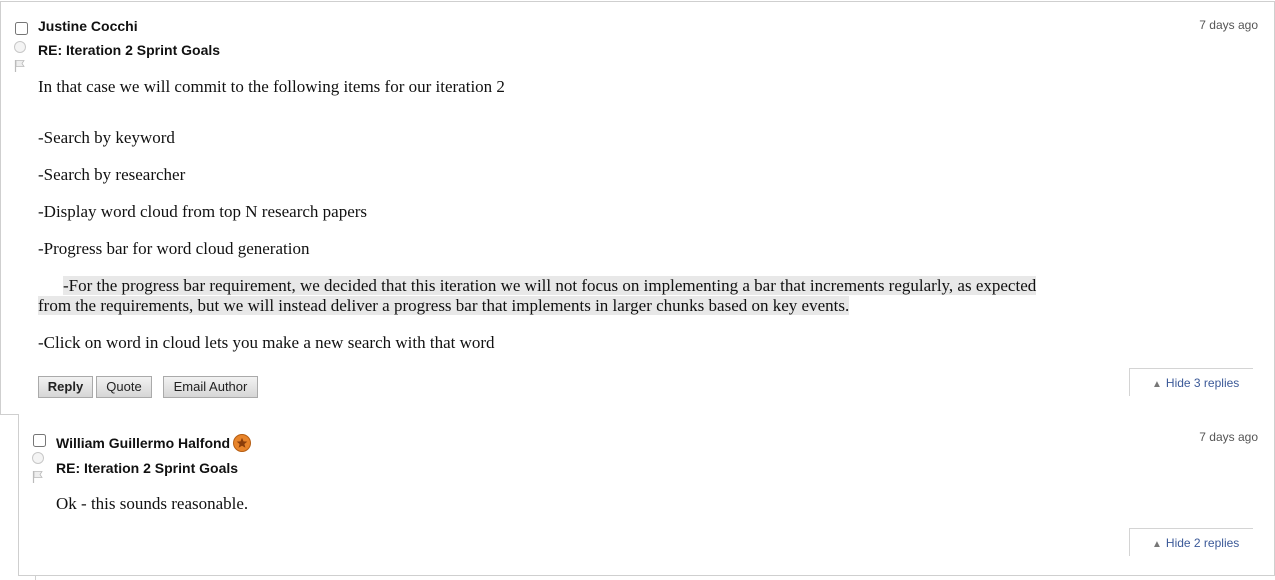 The width and height of the screenshot is (1275, 580). What do you see at coordinates (152, 503) in the screenshot?
I see `body-text: Ok - this sounds reasonable.` at bounding box center [152, 503].